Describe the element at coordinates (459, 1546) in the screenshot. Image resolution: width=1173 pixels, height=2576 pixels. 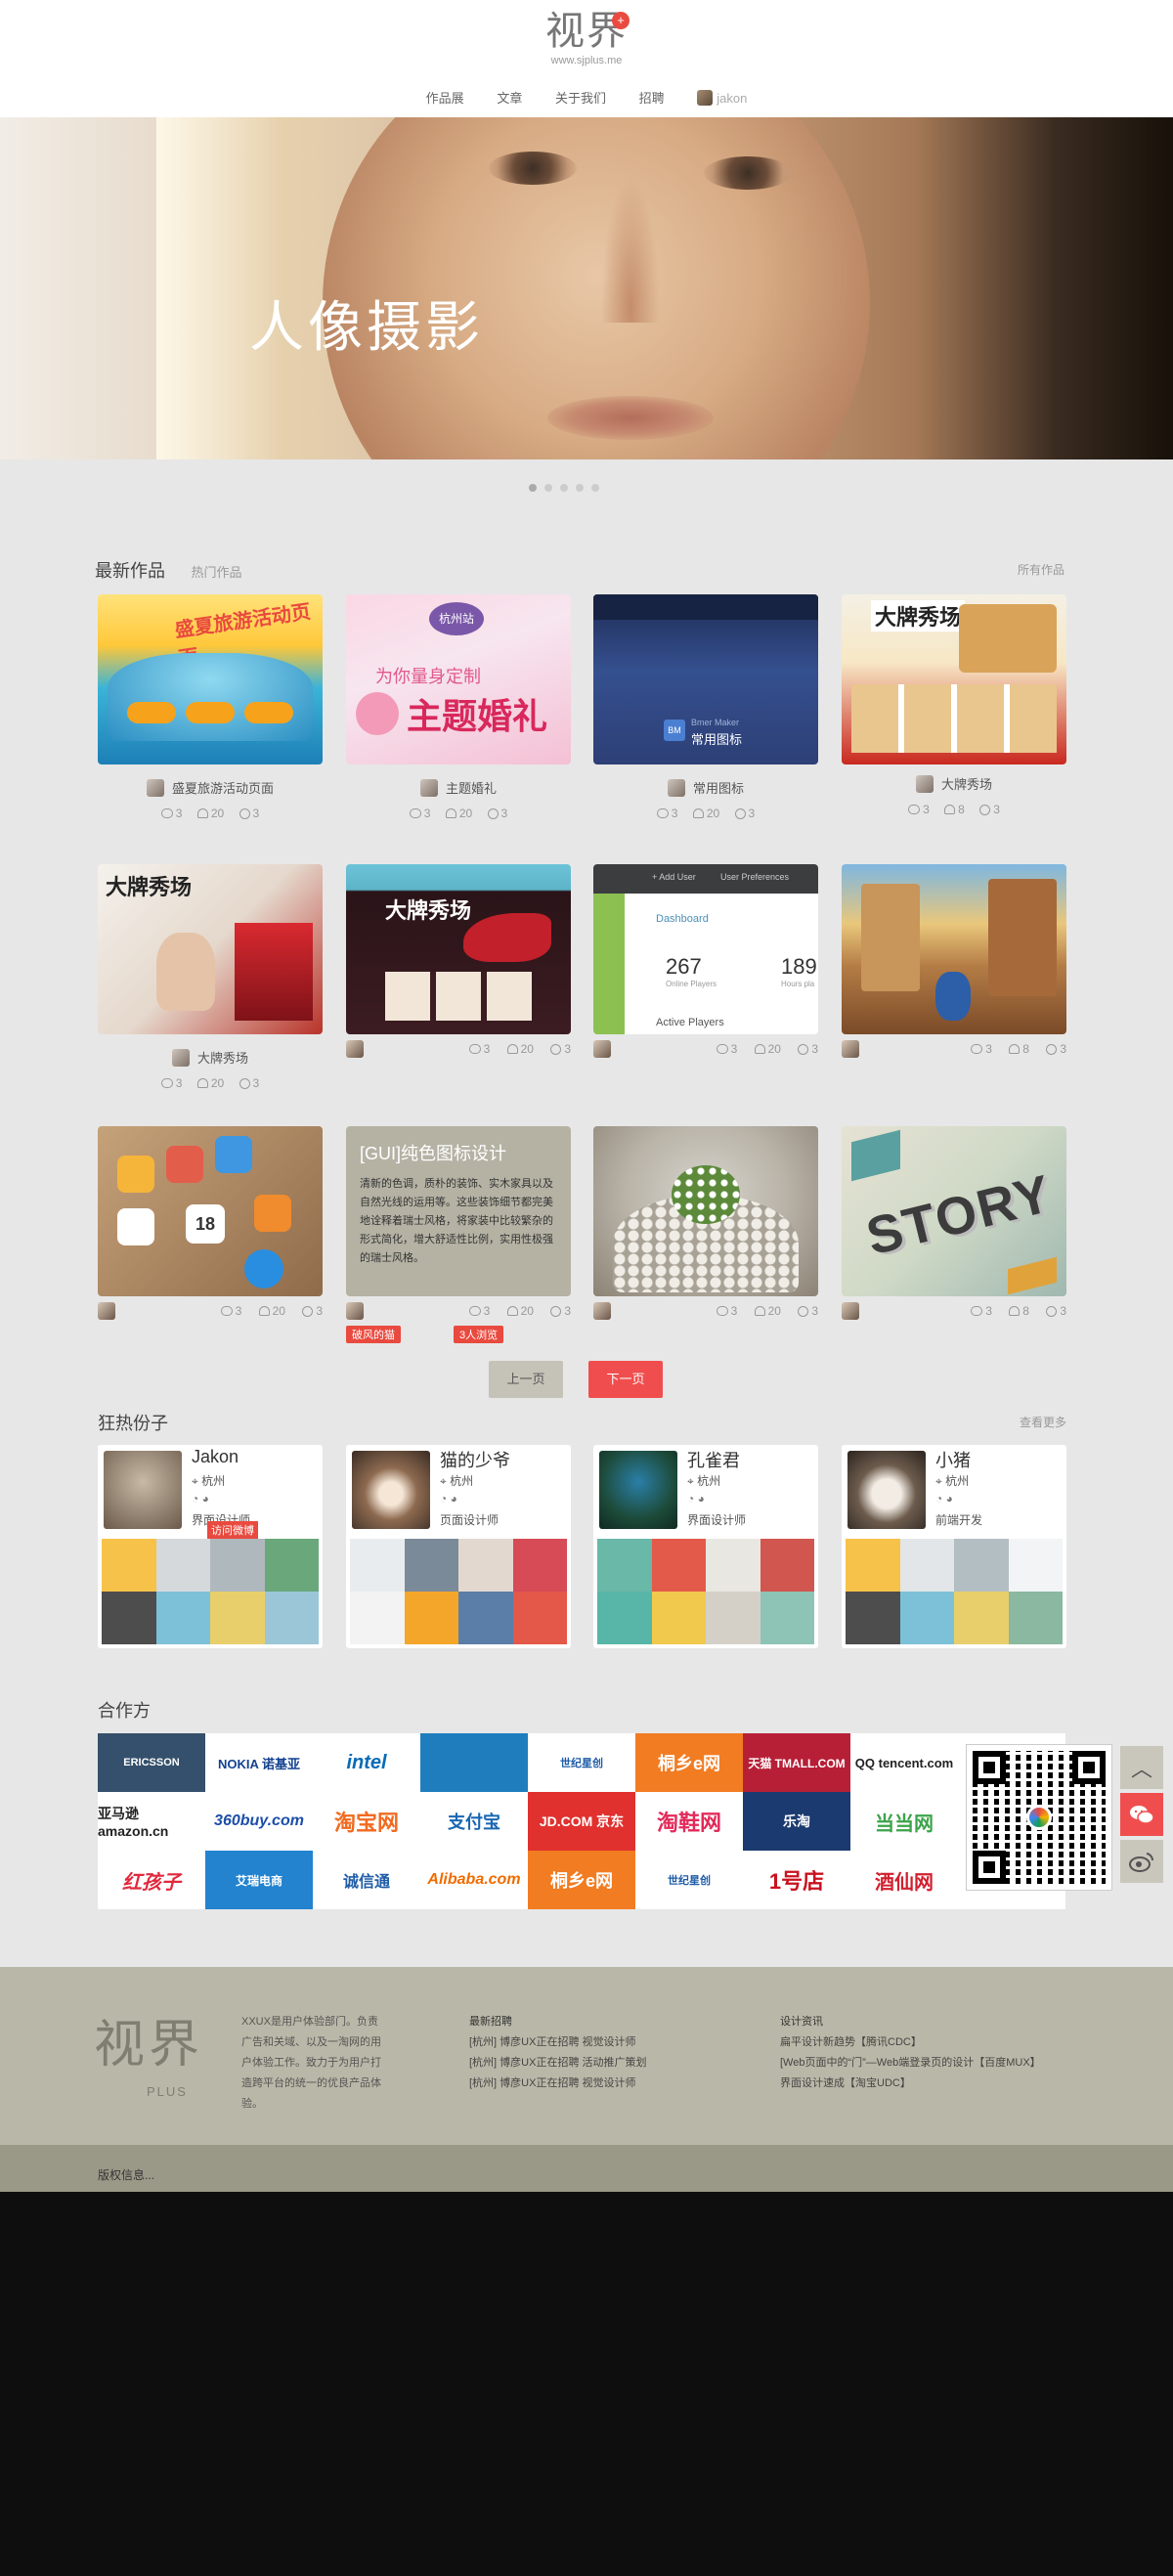
I see `member-card: 猫的少爷 ⌖ 杭州 ◔ ◕ 页面设计师` at that location.